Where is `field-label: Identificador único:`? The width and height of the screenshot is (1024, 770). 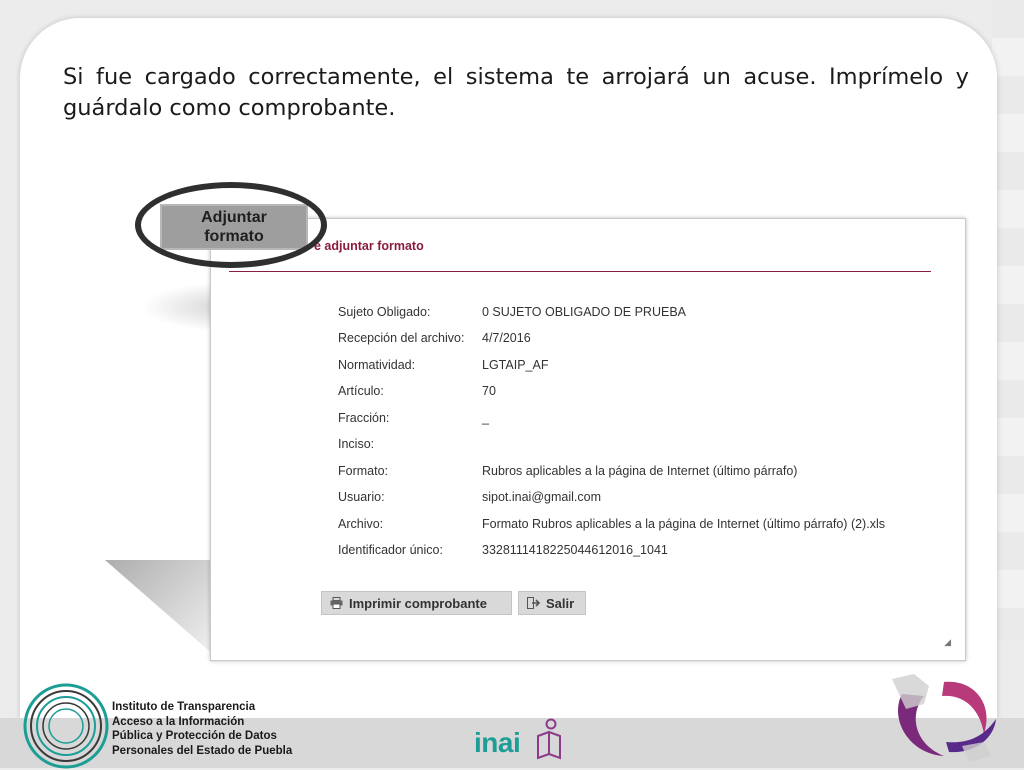 field-label: Identificador único: is located at coordinates (390, 550).